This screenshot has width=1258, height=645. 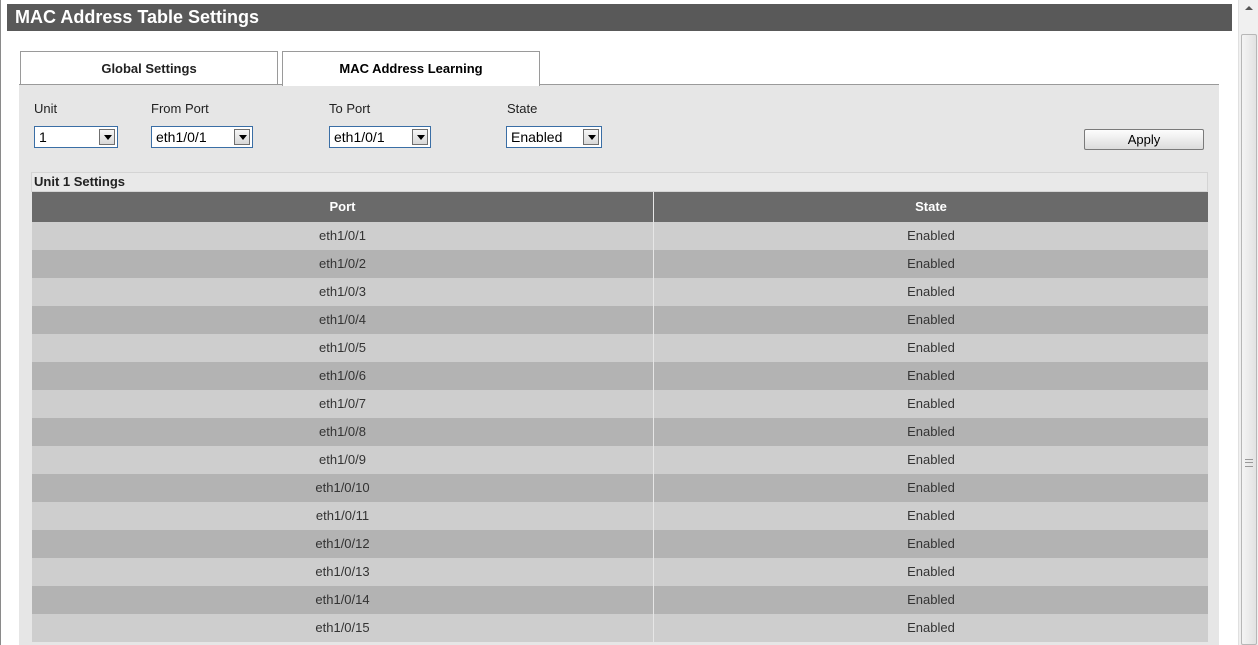 I want to click on table-row: eth1/0/15 Enabled, so click(x=620, y=628).